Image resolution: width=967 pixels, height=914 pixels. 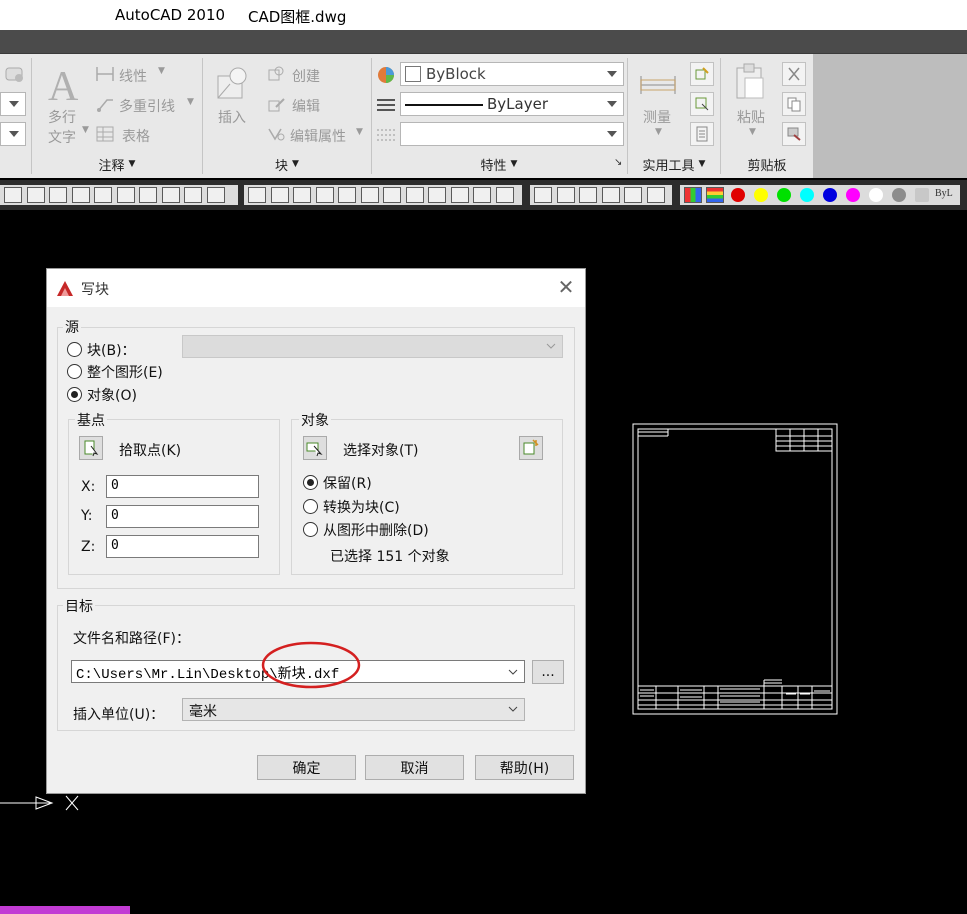 What do you see at coordinates (347, 483) in the screenshot?
I see `radio-retain-label: 保留(R)` at bounding box center [347, 483].